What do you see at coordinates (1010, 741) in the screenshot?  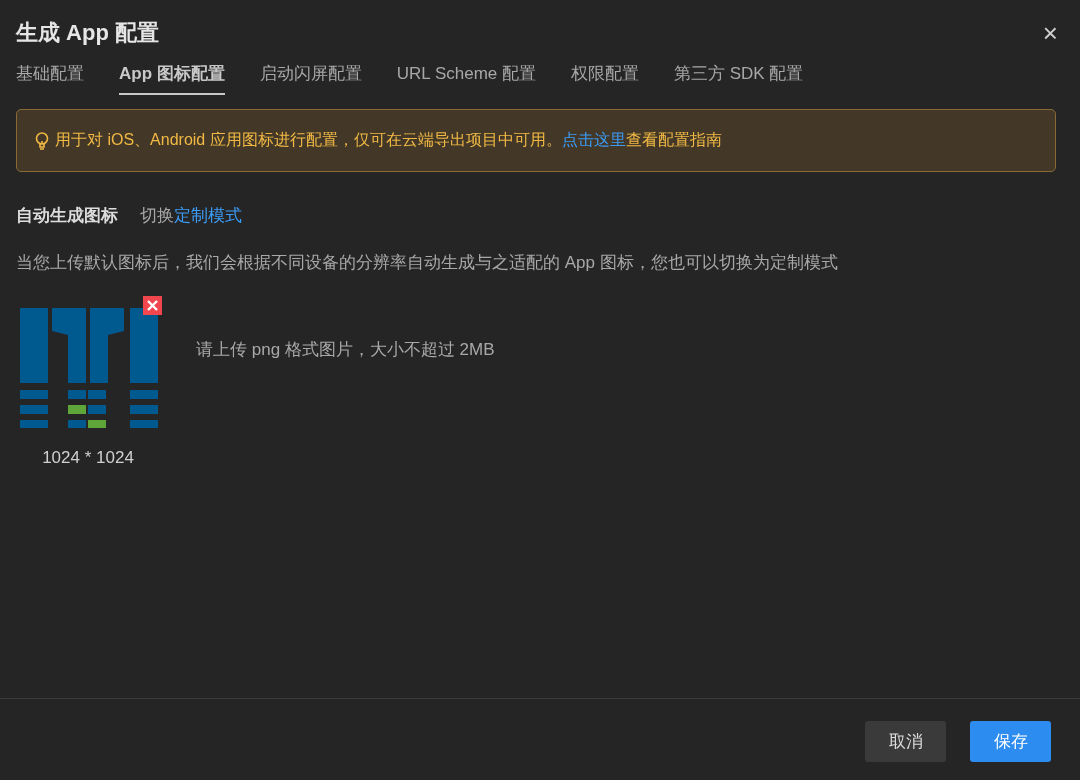 I see `save-button: 保存` at bounding box center [1010, 741].